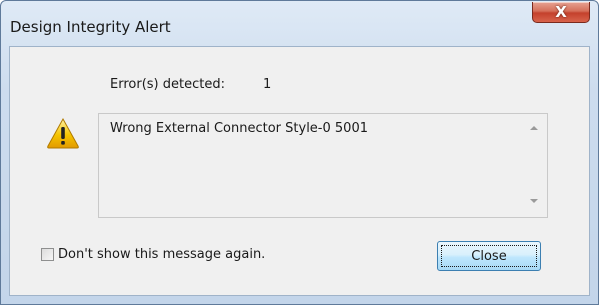 The image size is (599, 305). Describe the element at coordinates (63, 133) in the screenshot. I see `warning-icon` at that location.